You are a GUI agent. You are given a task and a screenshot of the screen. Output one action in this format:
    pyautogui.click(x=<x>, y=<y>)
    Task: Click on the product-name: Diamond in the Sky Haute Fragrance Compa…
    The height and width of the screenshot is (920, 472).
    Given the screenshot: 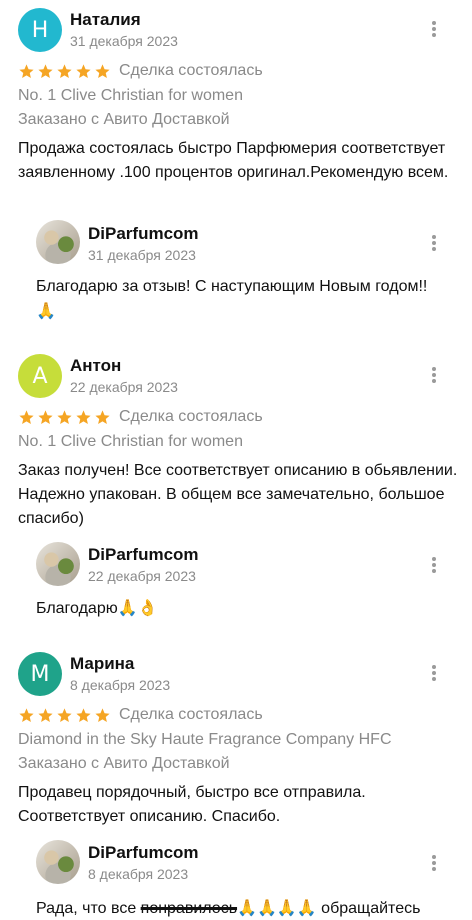 What is the action you would take?
    pyautogui.click(x=205, y=740)
    